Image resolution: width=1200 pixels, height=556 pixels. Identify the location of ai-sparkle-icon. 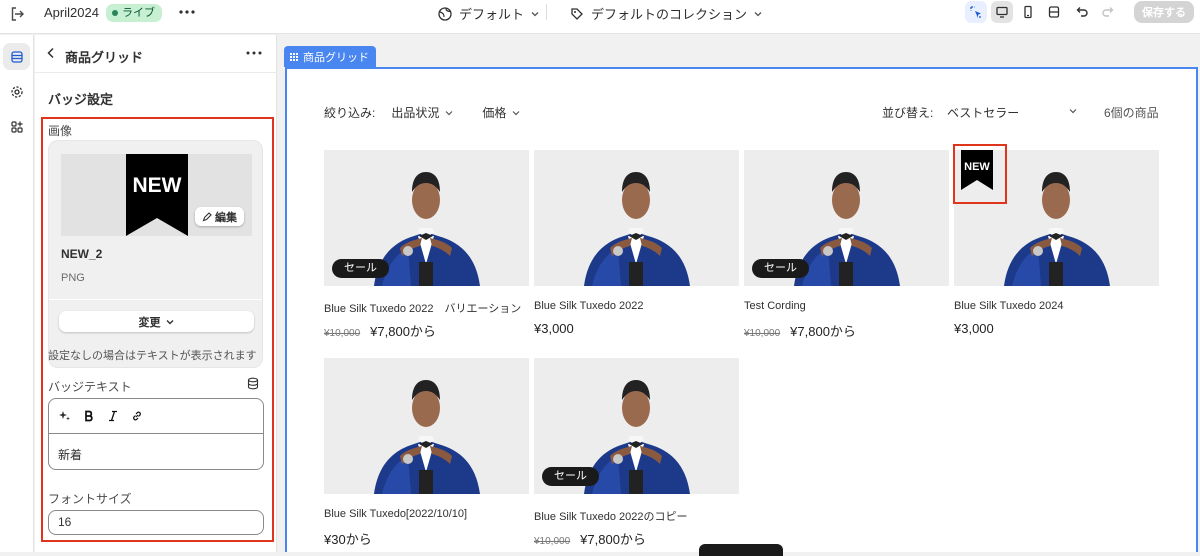
(65, 416).